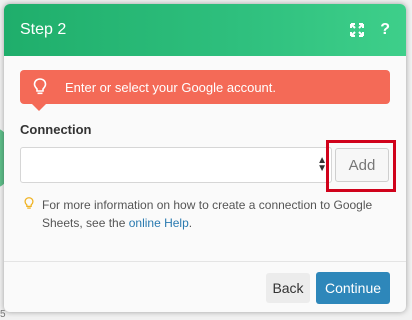 The height and width of the screenshot is (320, 412). What do you see at coordinates (288, 288) in the screenshot?
I see `back-button: Back` at bounding box center [288, 288].